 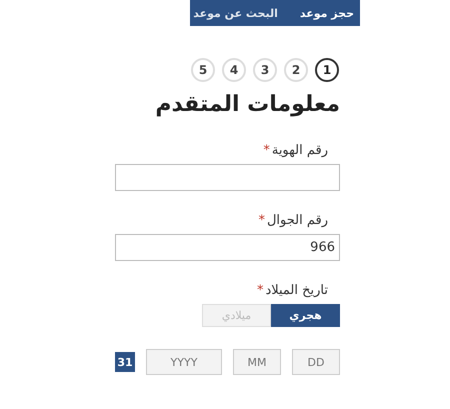 I want to click on nav-tab: حجز موعد, so click(x=327, y=13).